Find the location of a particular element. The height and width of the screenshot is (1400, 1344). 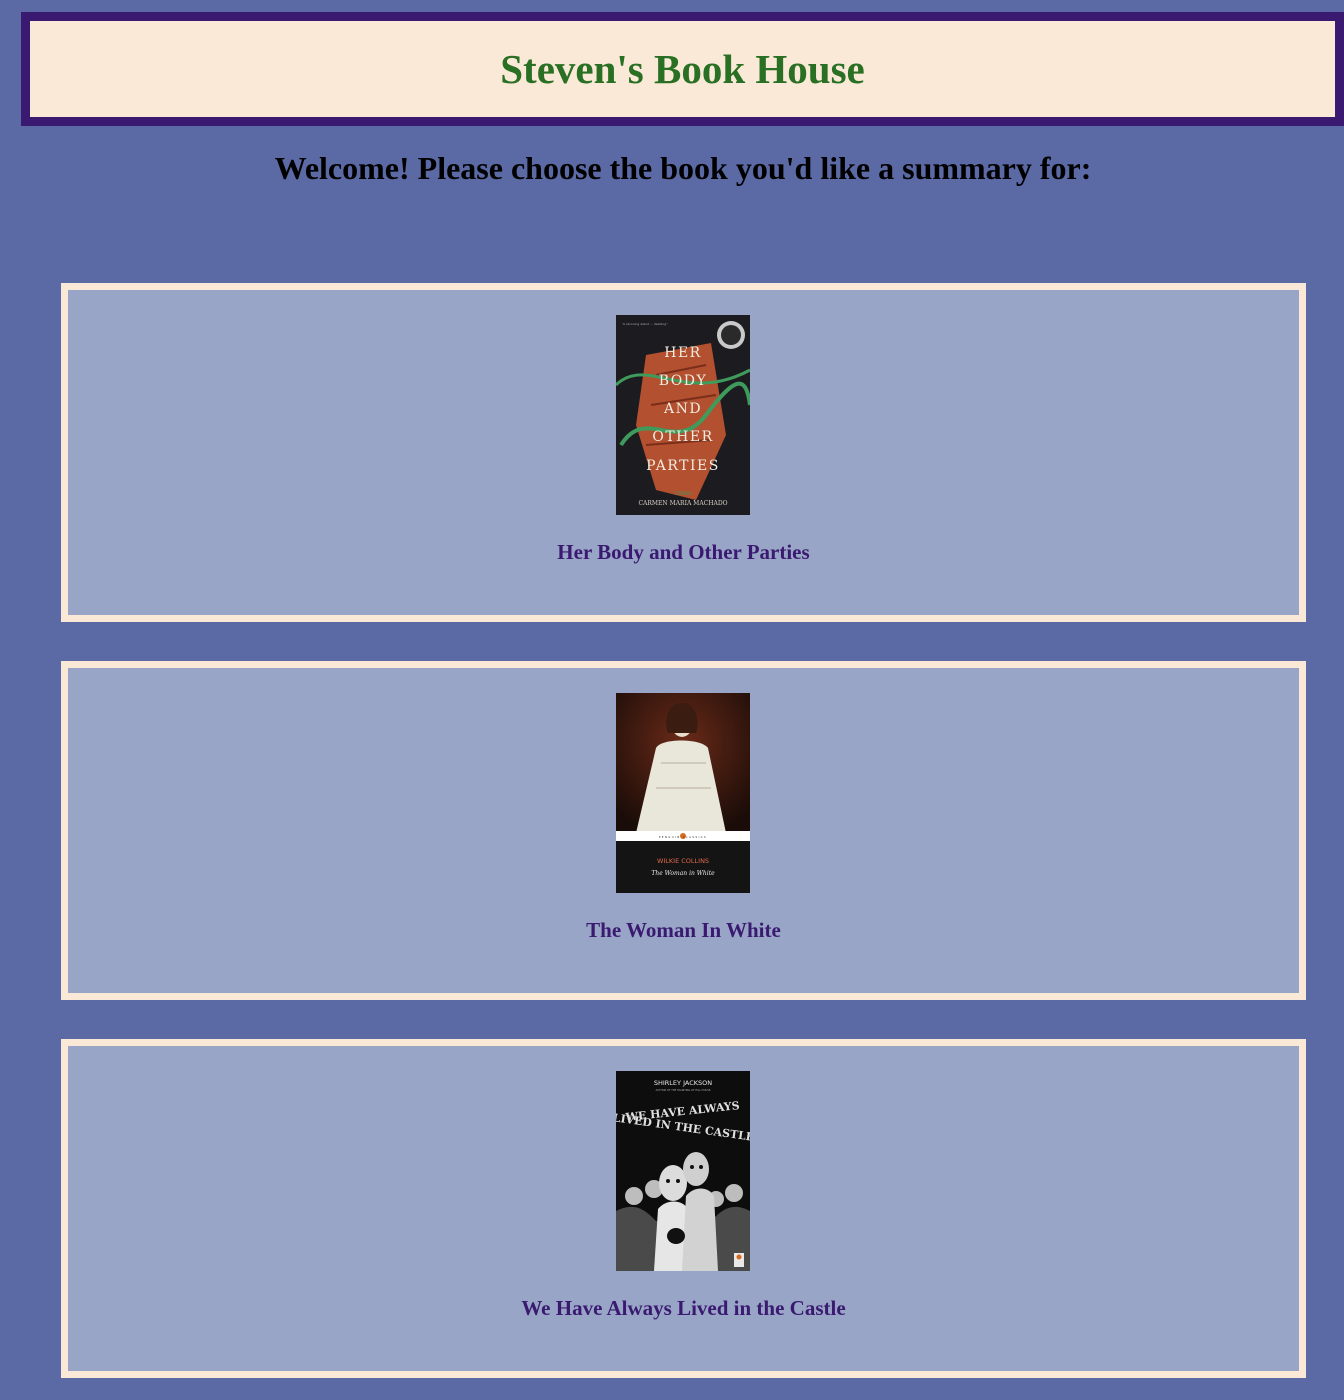

cover-quote-text: “A stunning debut ... dazzling” is located at coordinates (645, 324).